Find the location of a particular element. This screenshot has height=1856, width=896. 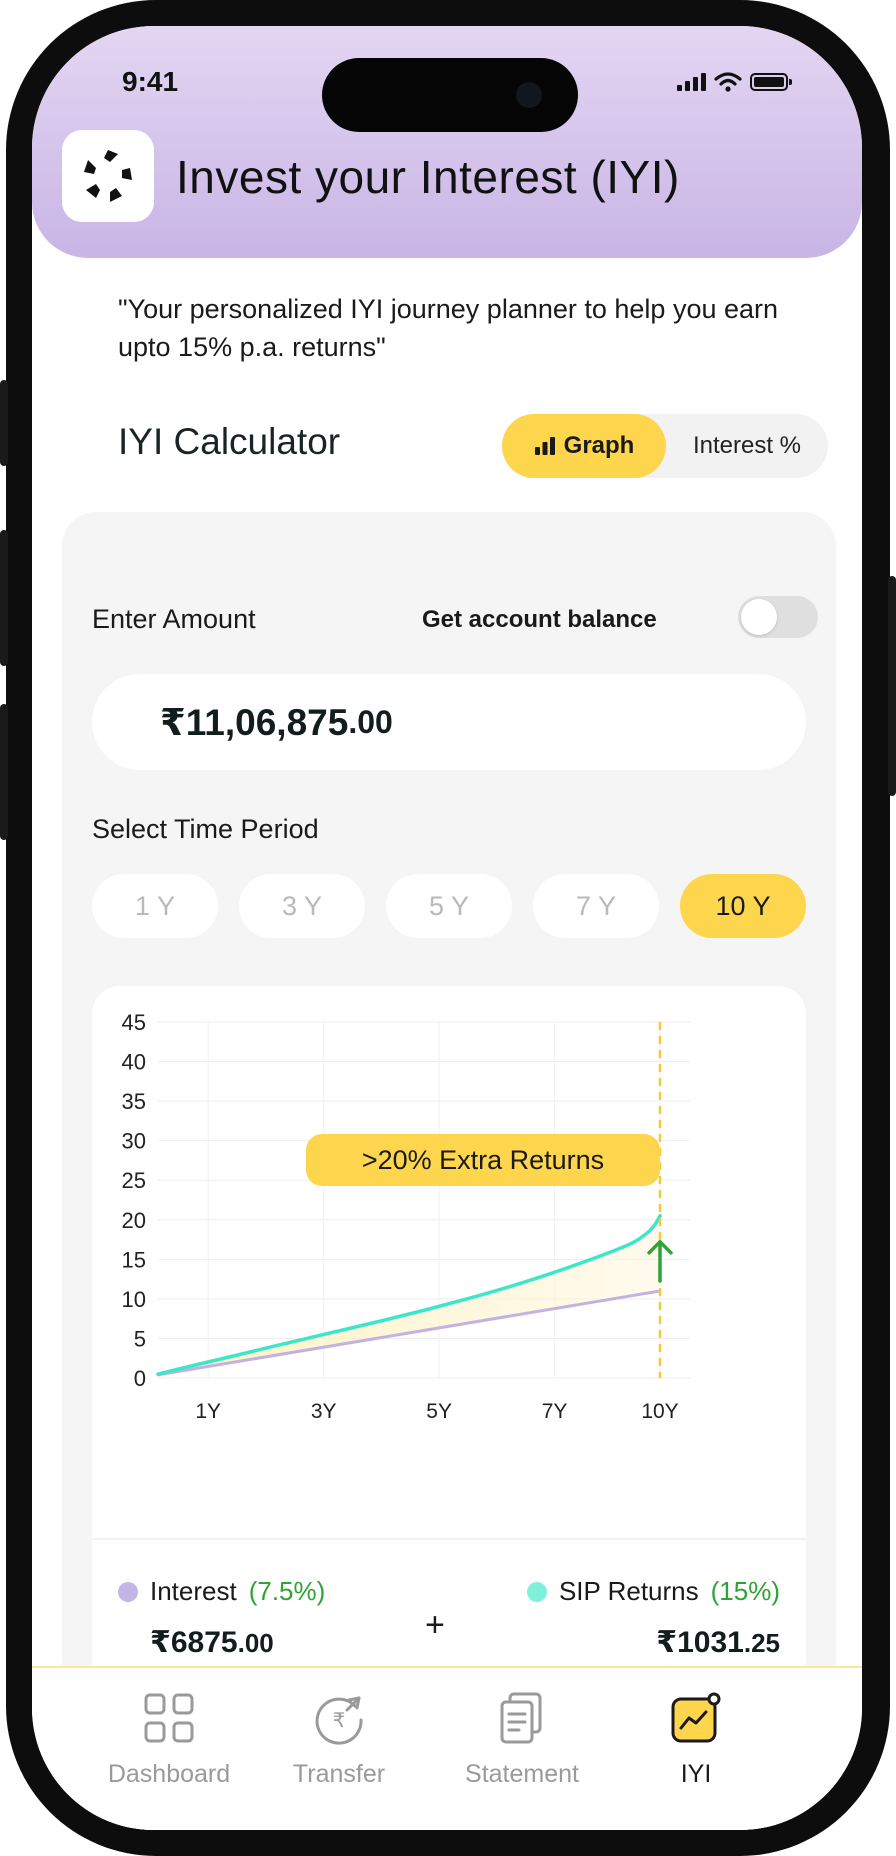

y-tick-label: 10 is located at coordinates (134, 1299).